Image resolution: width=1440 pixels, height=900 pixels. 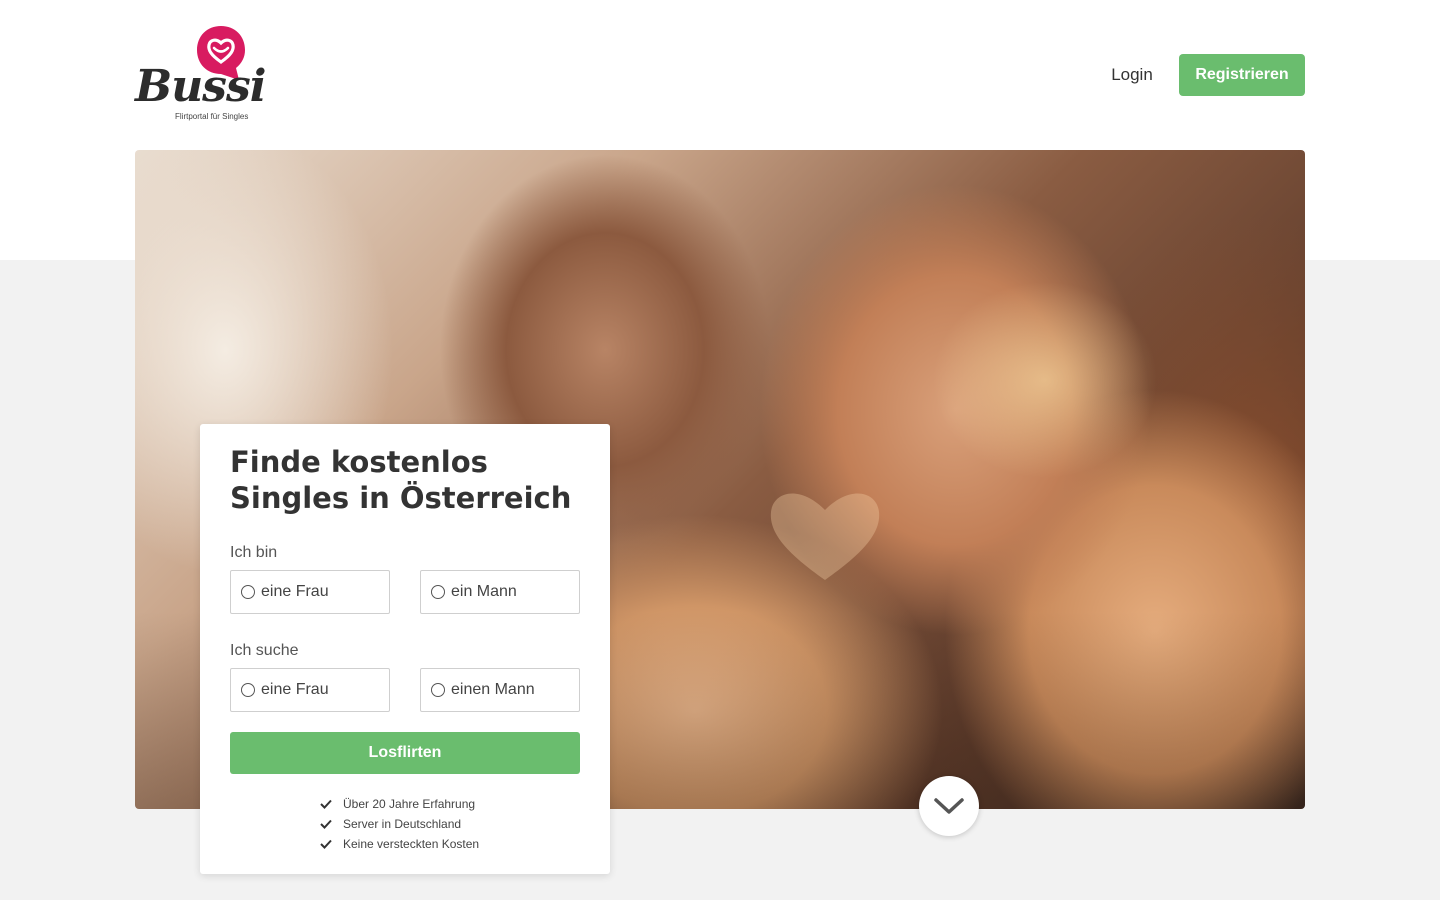 I want to click on scroll-down-button, so click(x=949, y=806).